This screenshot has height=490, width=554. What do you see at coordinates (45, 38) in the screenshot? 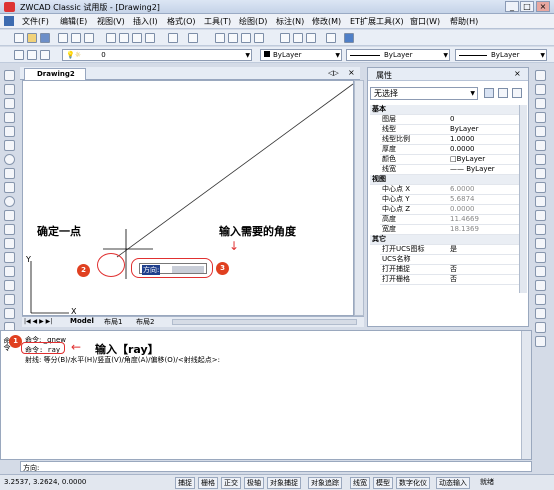
I see `save-icon` at bounding box center [45, 38].